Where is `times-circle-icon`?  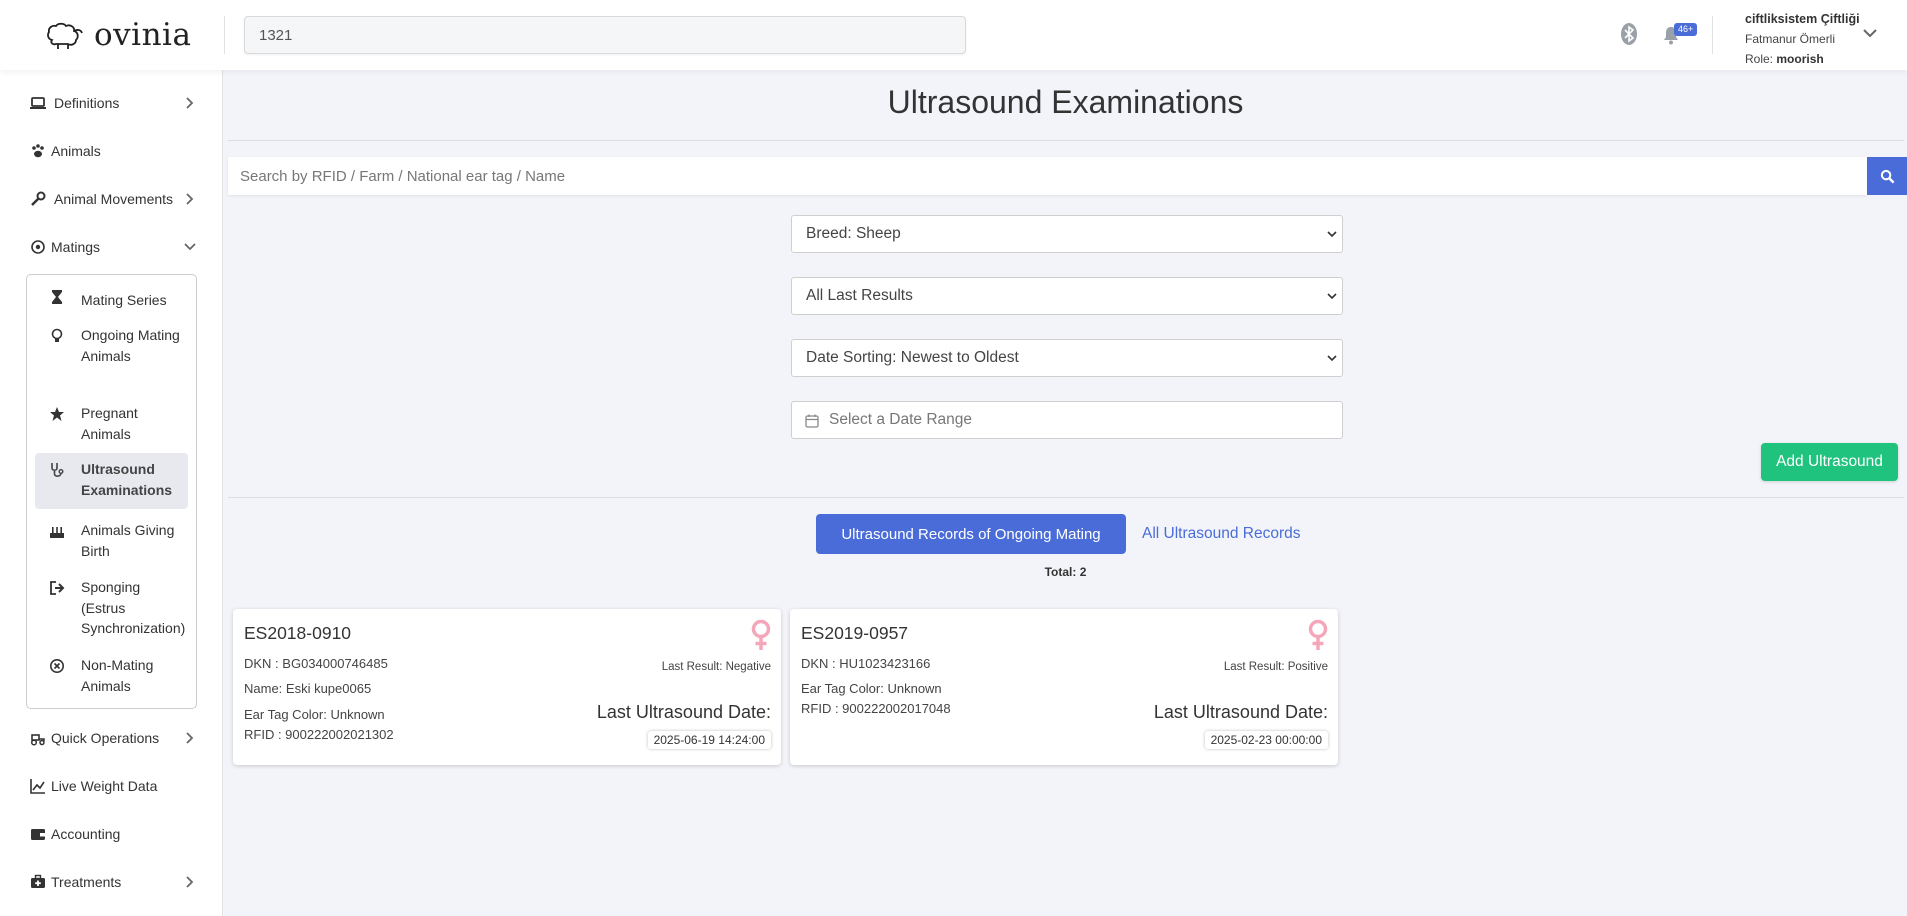
times-circle-icon is located at coordinates (57, 666).